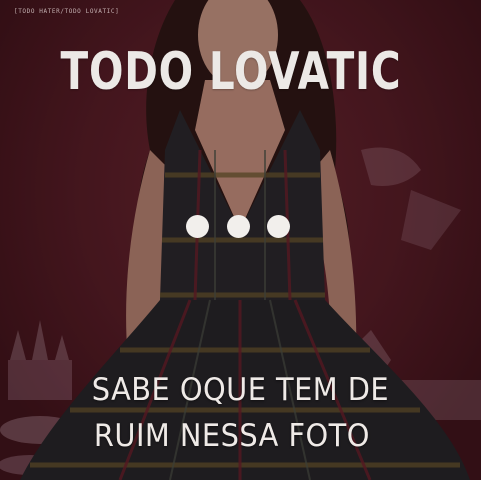 This screenshot has height=480, width=481. What do you see at coordinates (67, 11) in the screenshot?
I see `credit-text: [TODO HATER/TODO LOVATIC]` at bounding box center [67, 11].